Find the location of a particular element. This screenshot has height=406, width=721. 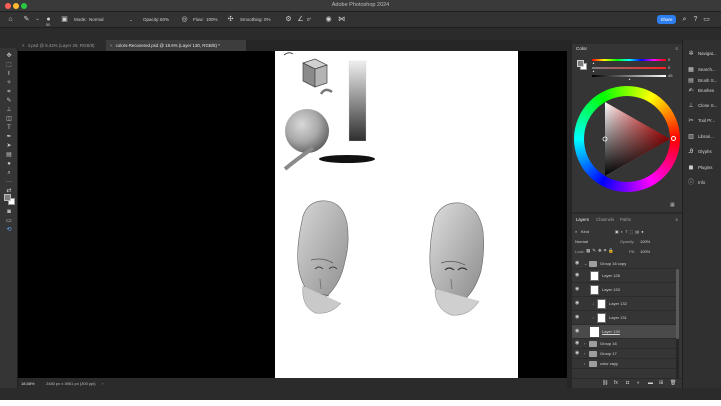

marquee-tool-icon: ⬚ is located at coordinates (9, 65).